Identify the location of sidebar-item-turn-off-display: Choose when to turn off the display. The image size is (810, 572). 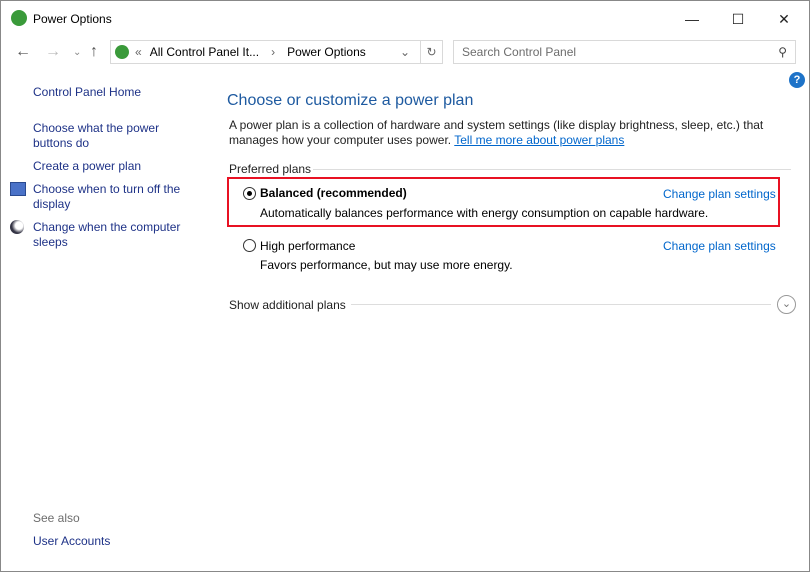
(113, 197).